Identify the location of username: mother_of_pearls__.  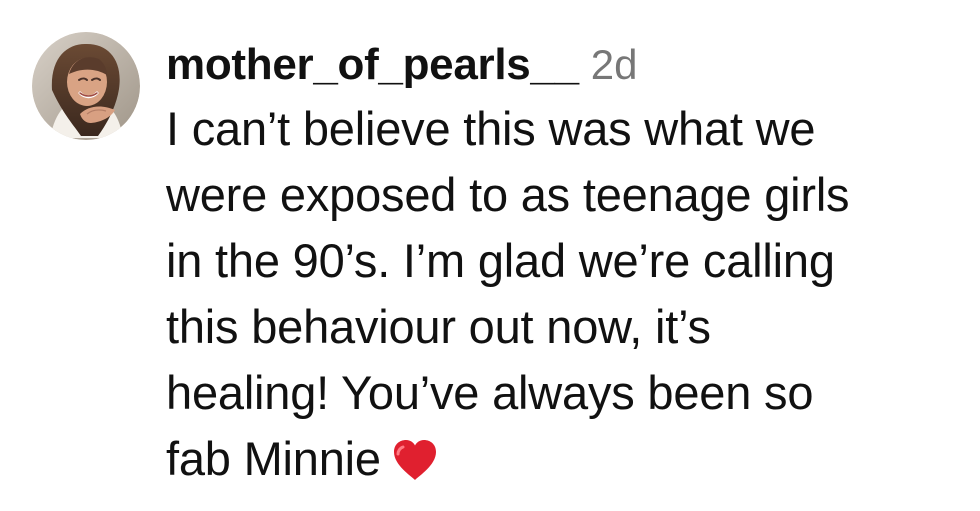
(372, 64).